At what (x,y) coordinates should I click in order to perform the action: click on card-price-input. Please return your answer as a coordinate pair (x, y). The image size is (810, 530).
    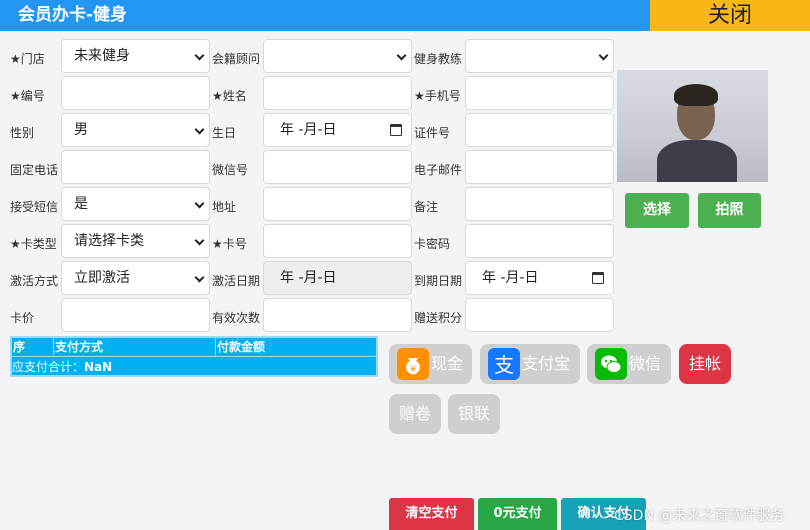
    Looking at the image, I should click on (135, 315).